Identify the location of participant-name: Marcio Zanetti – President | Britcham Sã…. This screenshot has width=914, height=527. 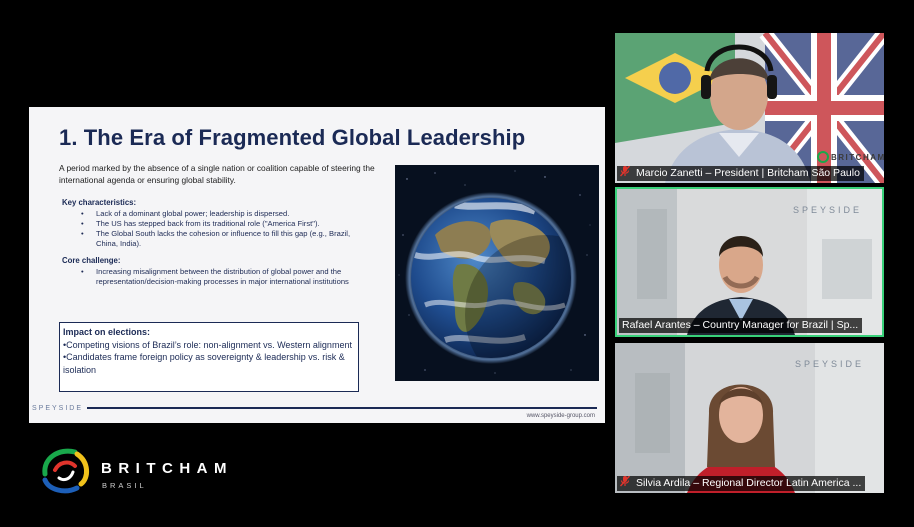
(748, 173).